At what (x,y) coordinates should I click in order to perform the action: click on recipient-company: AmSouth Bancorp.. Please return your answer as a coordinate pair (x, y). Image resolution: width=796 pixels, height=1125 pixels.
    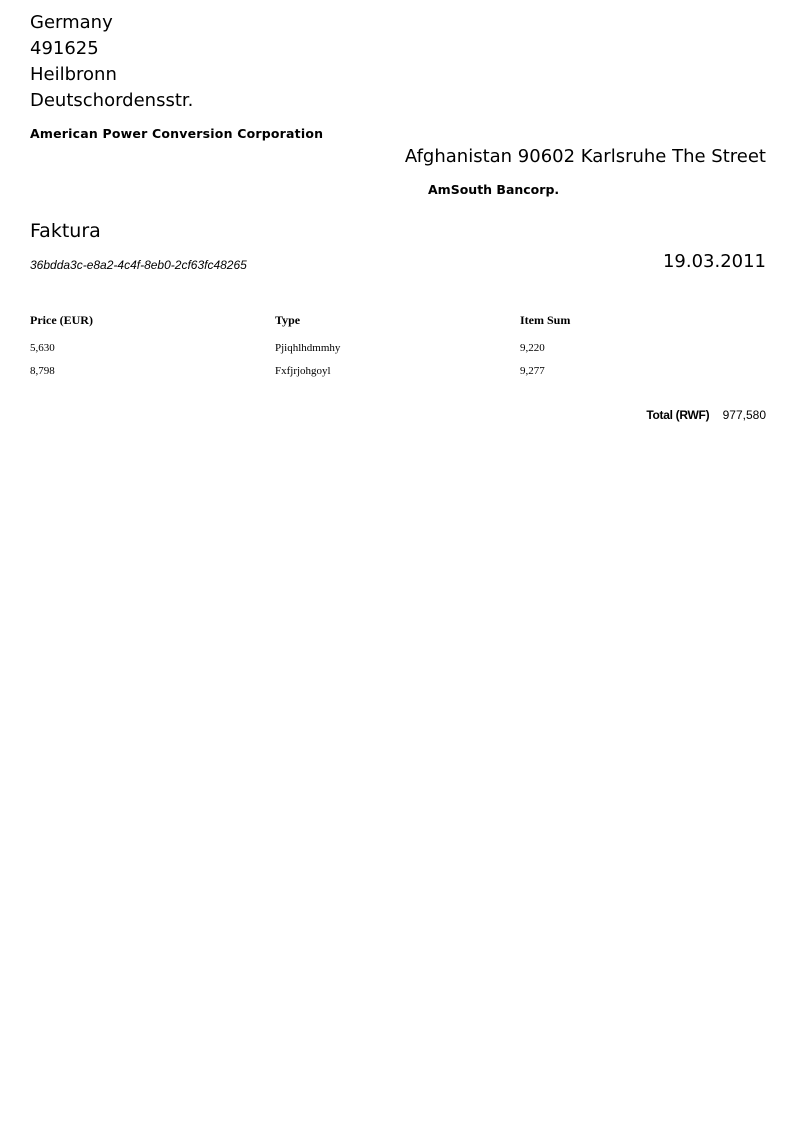
    Looking at the image, I should click on (494, 189).